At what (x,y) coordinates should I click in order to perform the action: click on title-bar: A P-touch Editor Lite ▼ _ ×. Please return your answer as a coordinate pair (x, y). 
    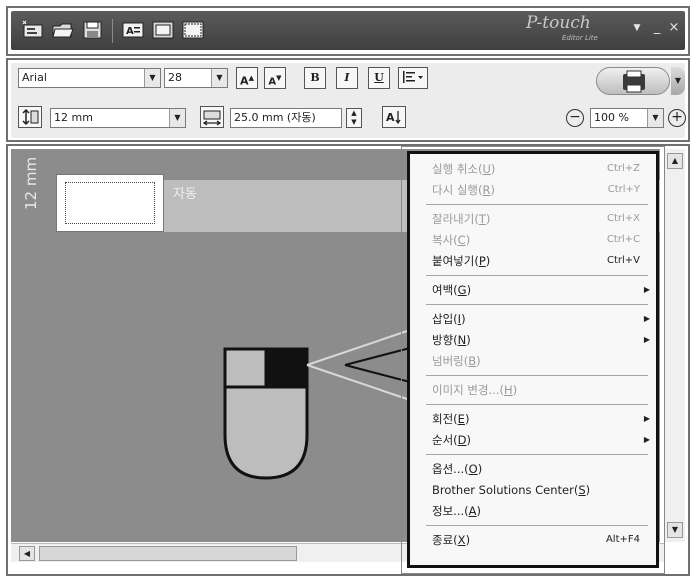
    Looking at the image, I should click on (348, 30).